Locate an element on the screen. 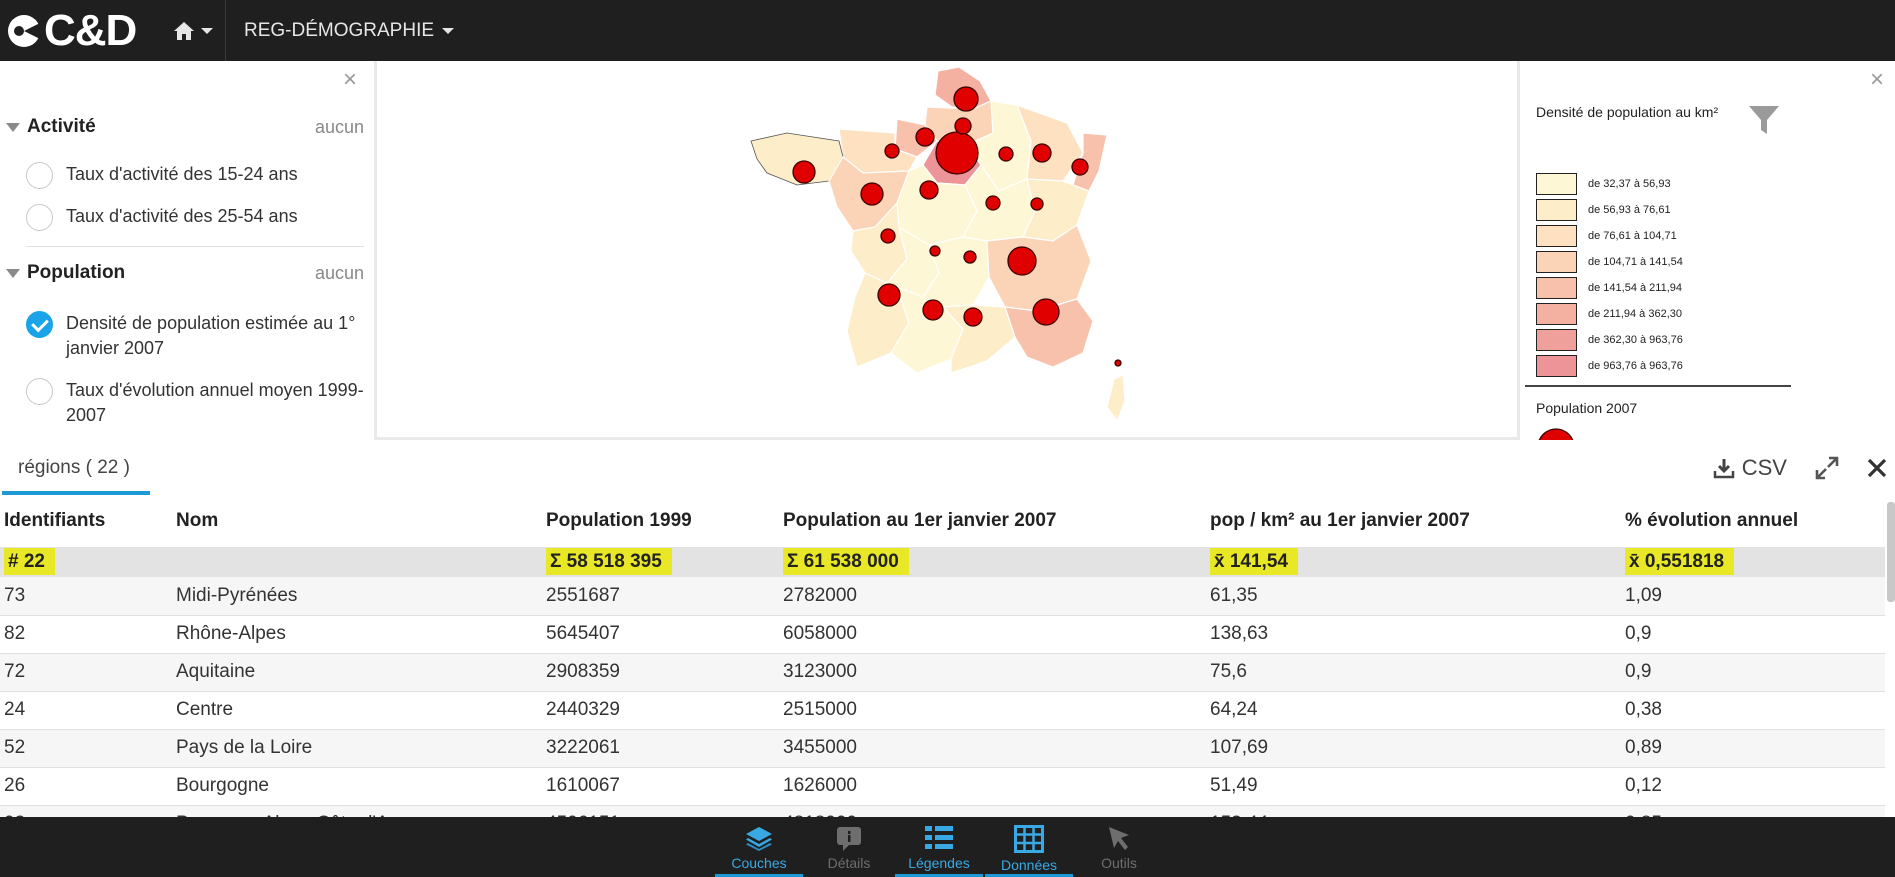 Image resolution: width=1895 pixels, height=877 pixels. table-cell: 51,49 is located at coordinates (1413, 786).